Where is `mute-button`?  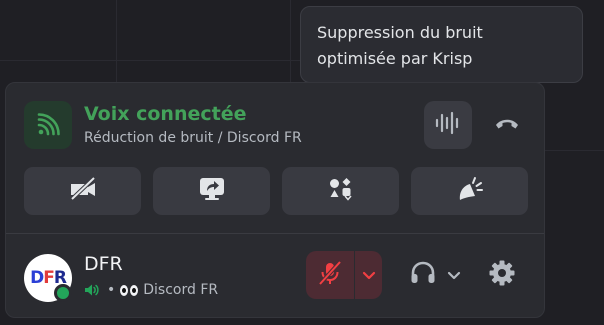 mute-button is located at coordinates (330, 275).